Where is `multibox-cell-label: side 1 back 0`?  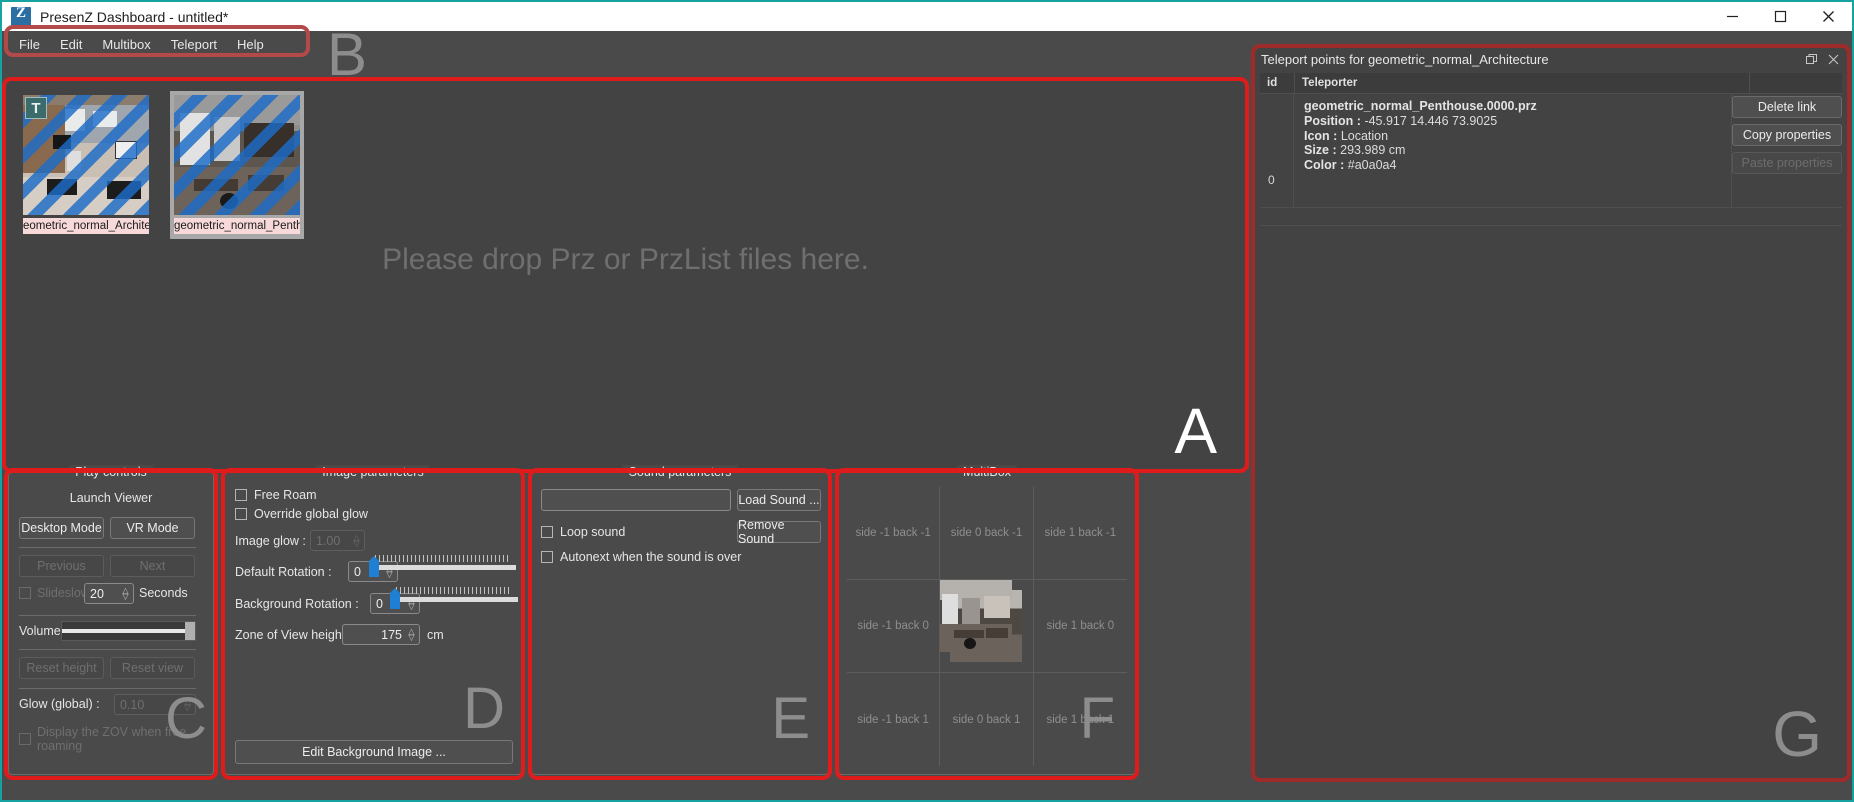
multibox-cell-label: side 1 back 0 is located at coordinates (1080, 626).